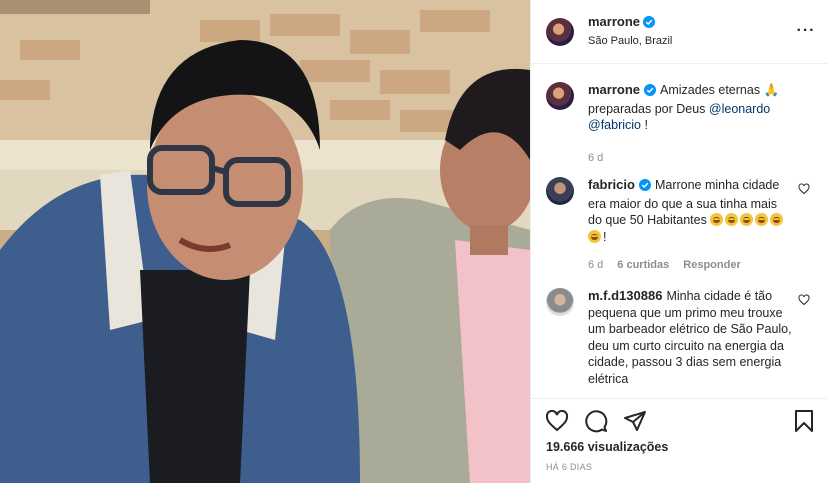  I want to click on author-username: marrone, so click(614, 21).